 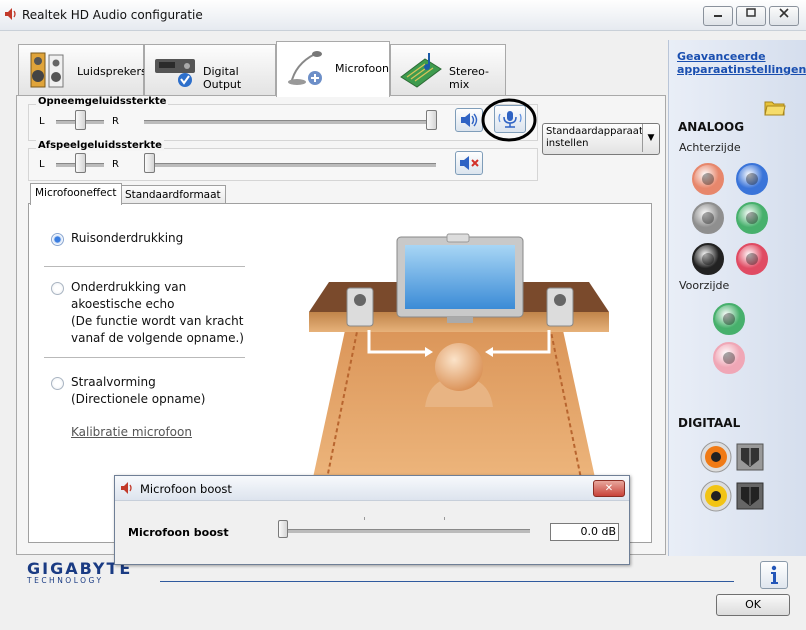 I want to click on optical-output-2-icon, so click(x=750, y=496).